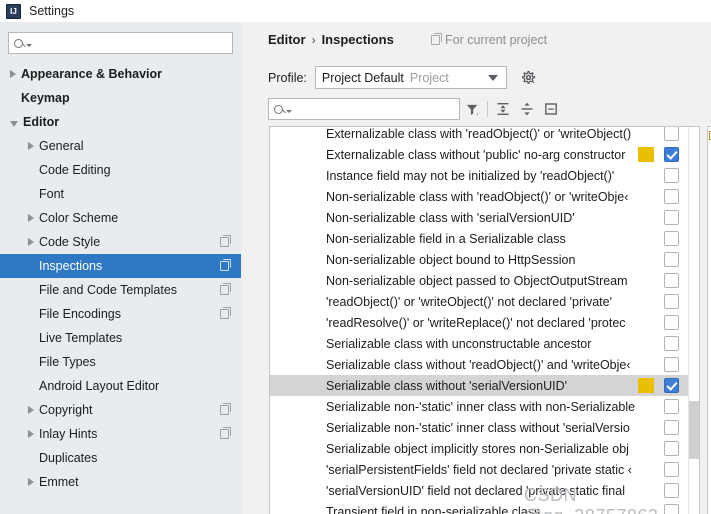 The height and width of the screenshot is (514, 711). I want to click on sidebar-item-label: File Encodings, so click(80, 314).